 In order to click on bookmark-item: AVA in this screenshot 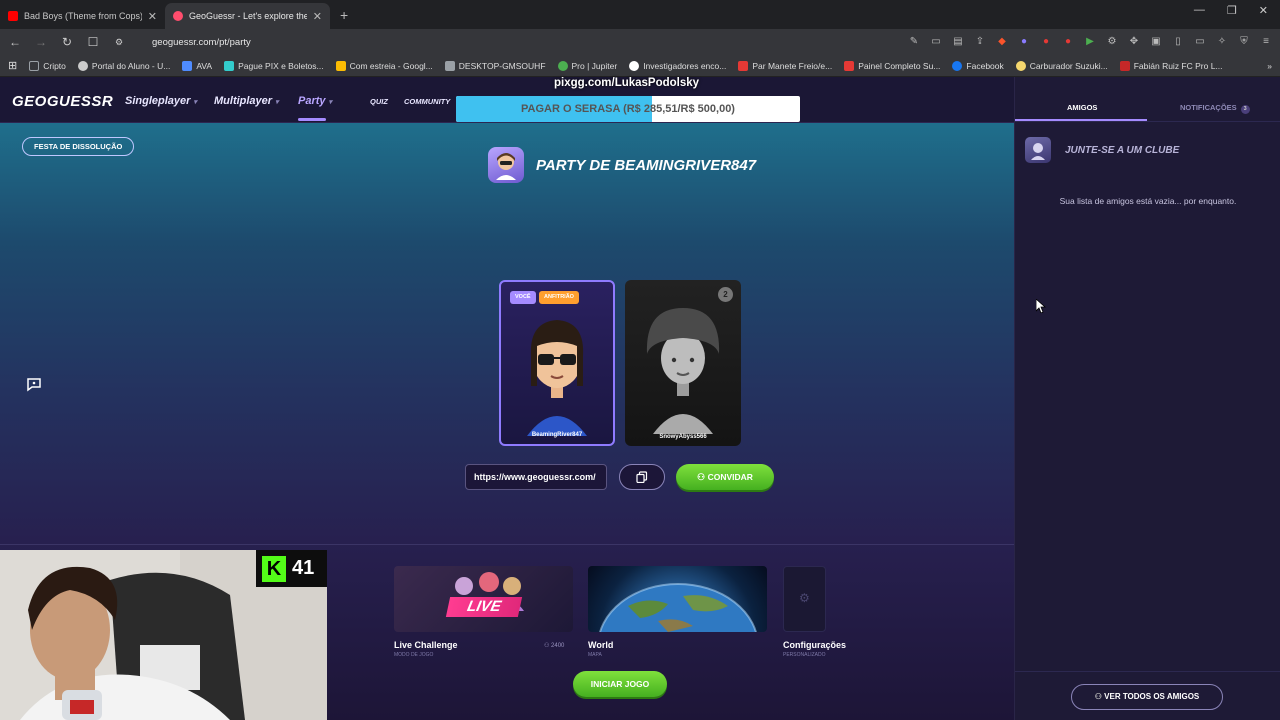, I will do `click(197, 65)`.